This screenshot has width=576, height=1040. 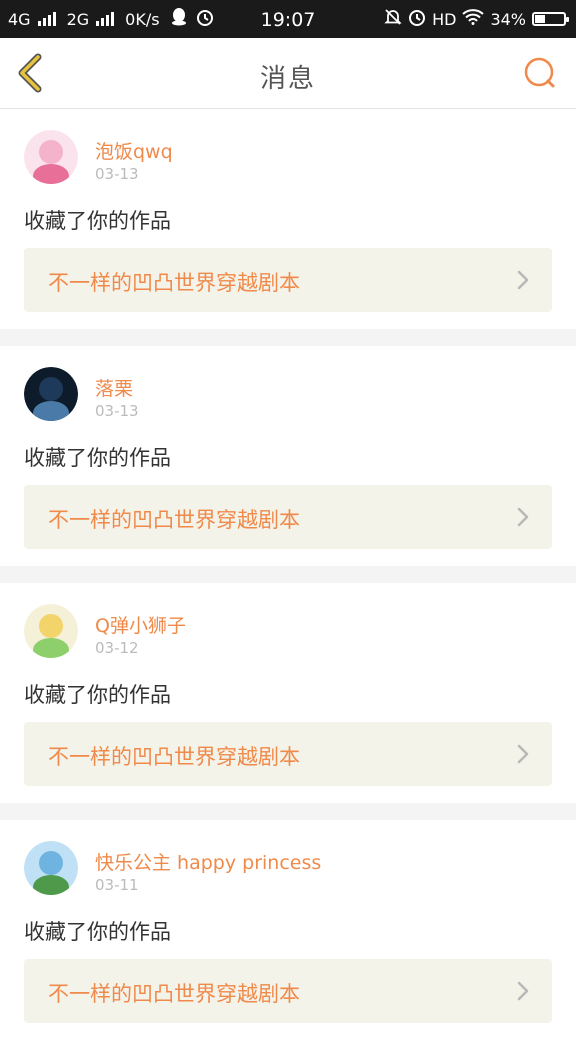 I want to click on mute-bell-icon, so click(x=393, y=19).